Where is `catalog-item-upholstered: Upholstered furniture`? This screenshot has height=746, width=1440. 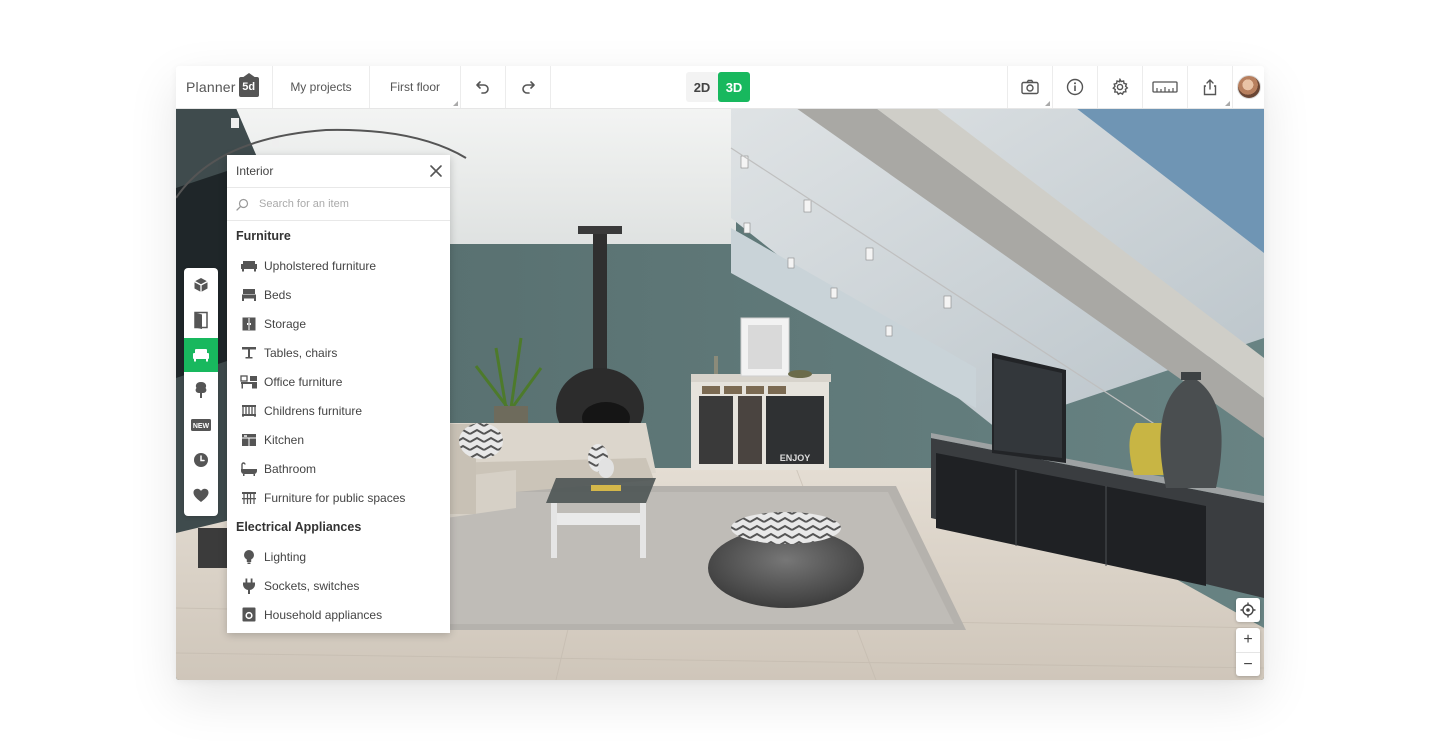
catalog-item-upholstered: Upholstered furniture is located at coordinates (338, 265).